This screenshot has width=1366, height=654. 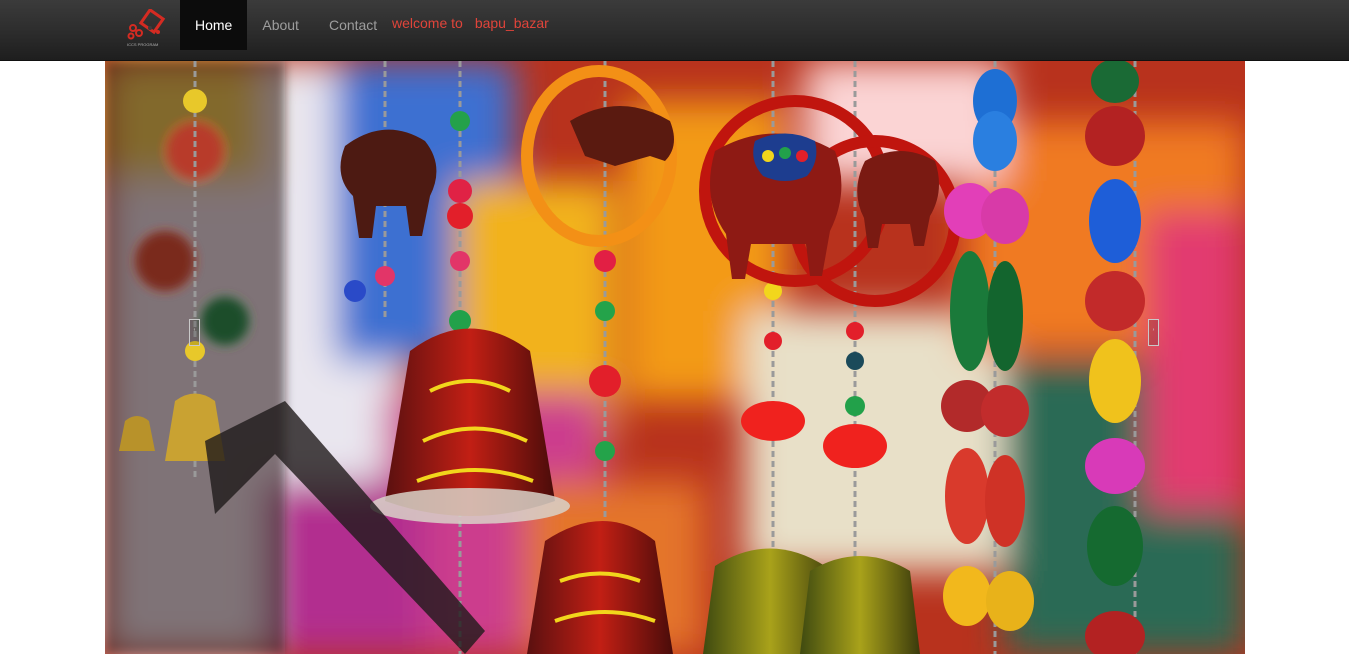 I want to click on nav-home: Home, so click(x=214, y=25).